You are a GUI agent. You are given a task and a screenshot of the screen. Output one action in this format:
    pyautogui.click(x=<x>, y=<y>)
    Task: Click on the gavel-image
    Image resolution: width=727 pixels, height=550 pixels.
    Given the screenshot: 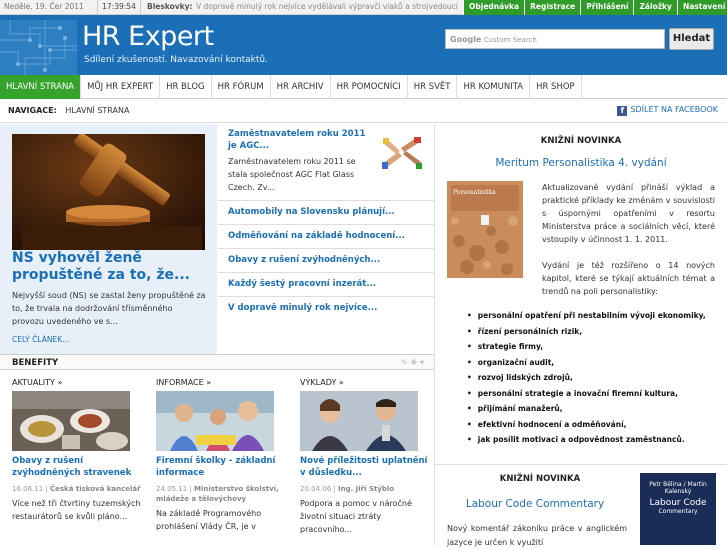 What is the action you would take?
    pyautogui.click(x=108, y=192)
    